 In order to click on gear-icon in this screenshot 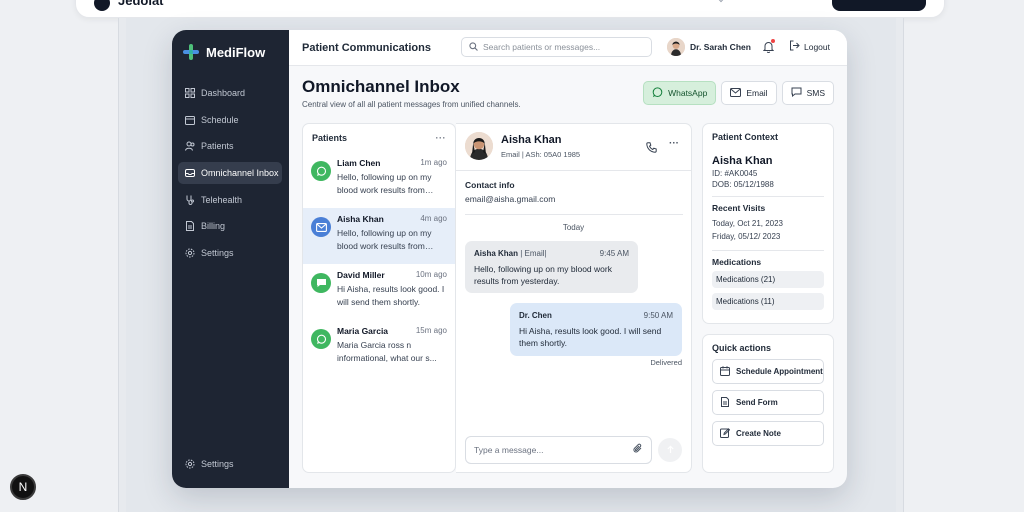, I will do `click(190, 253)`.